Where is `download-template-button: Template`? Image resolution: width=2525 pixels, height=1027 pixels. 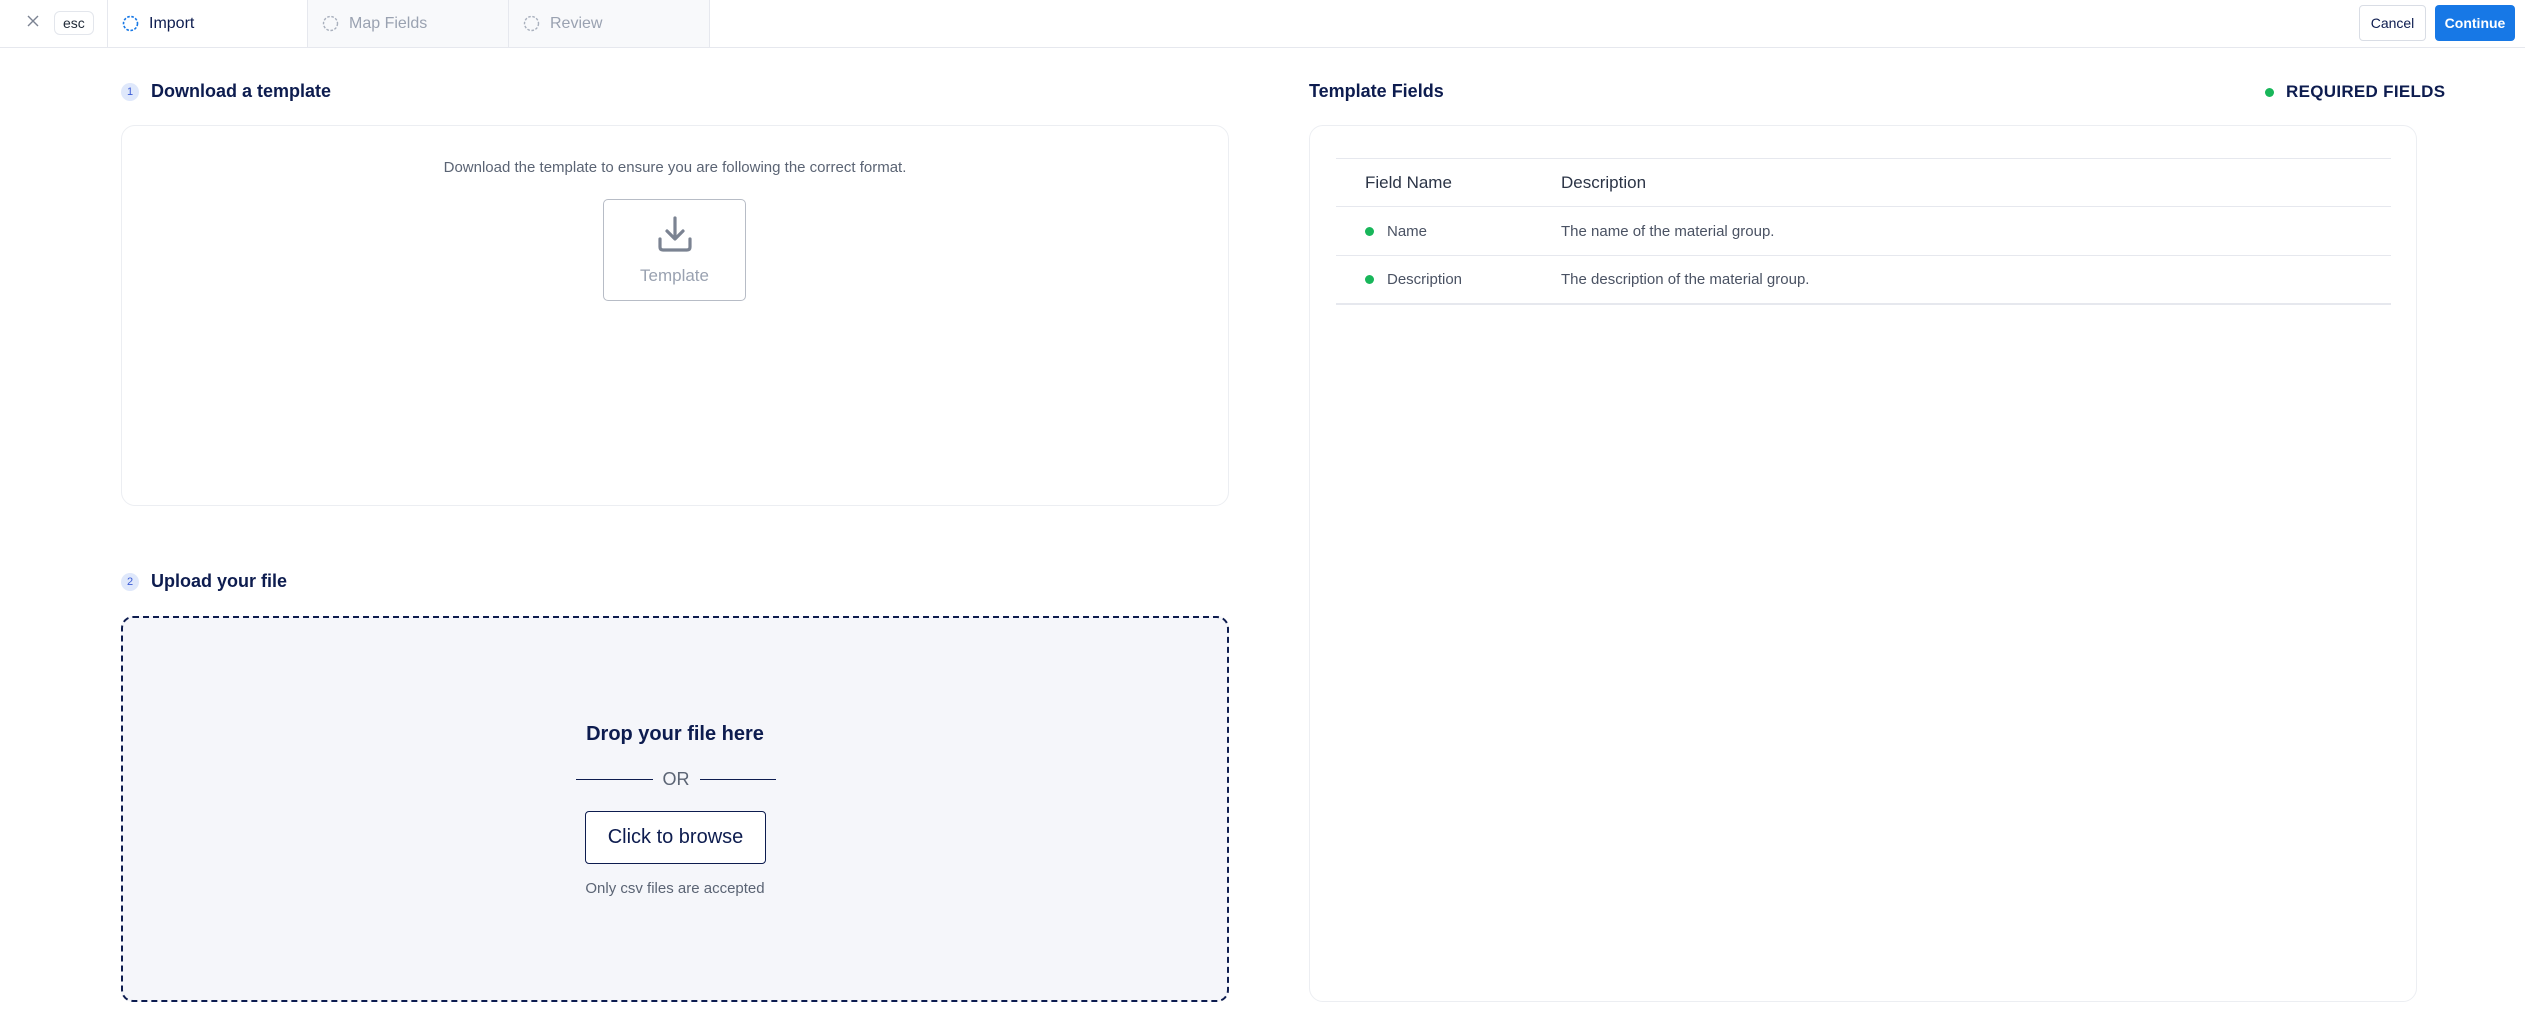
download-template-button: Template is located at coordinates (674, 250).